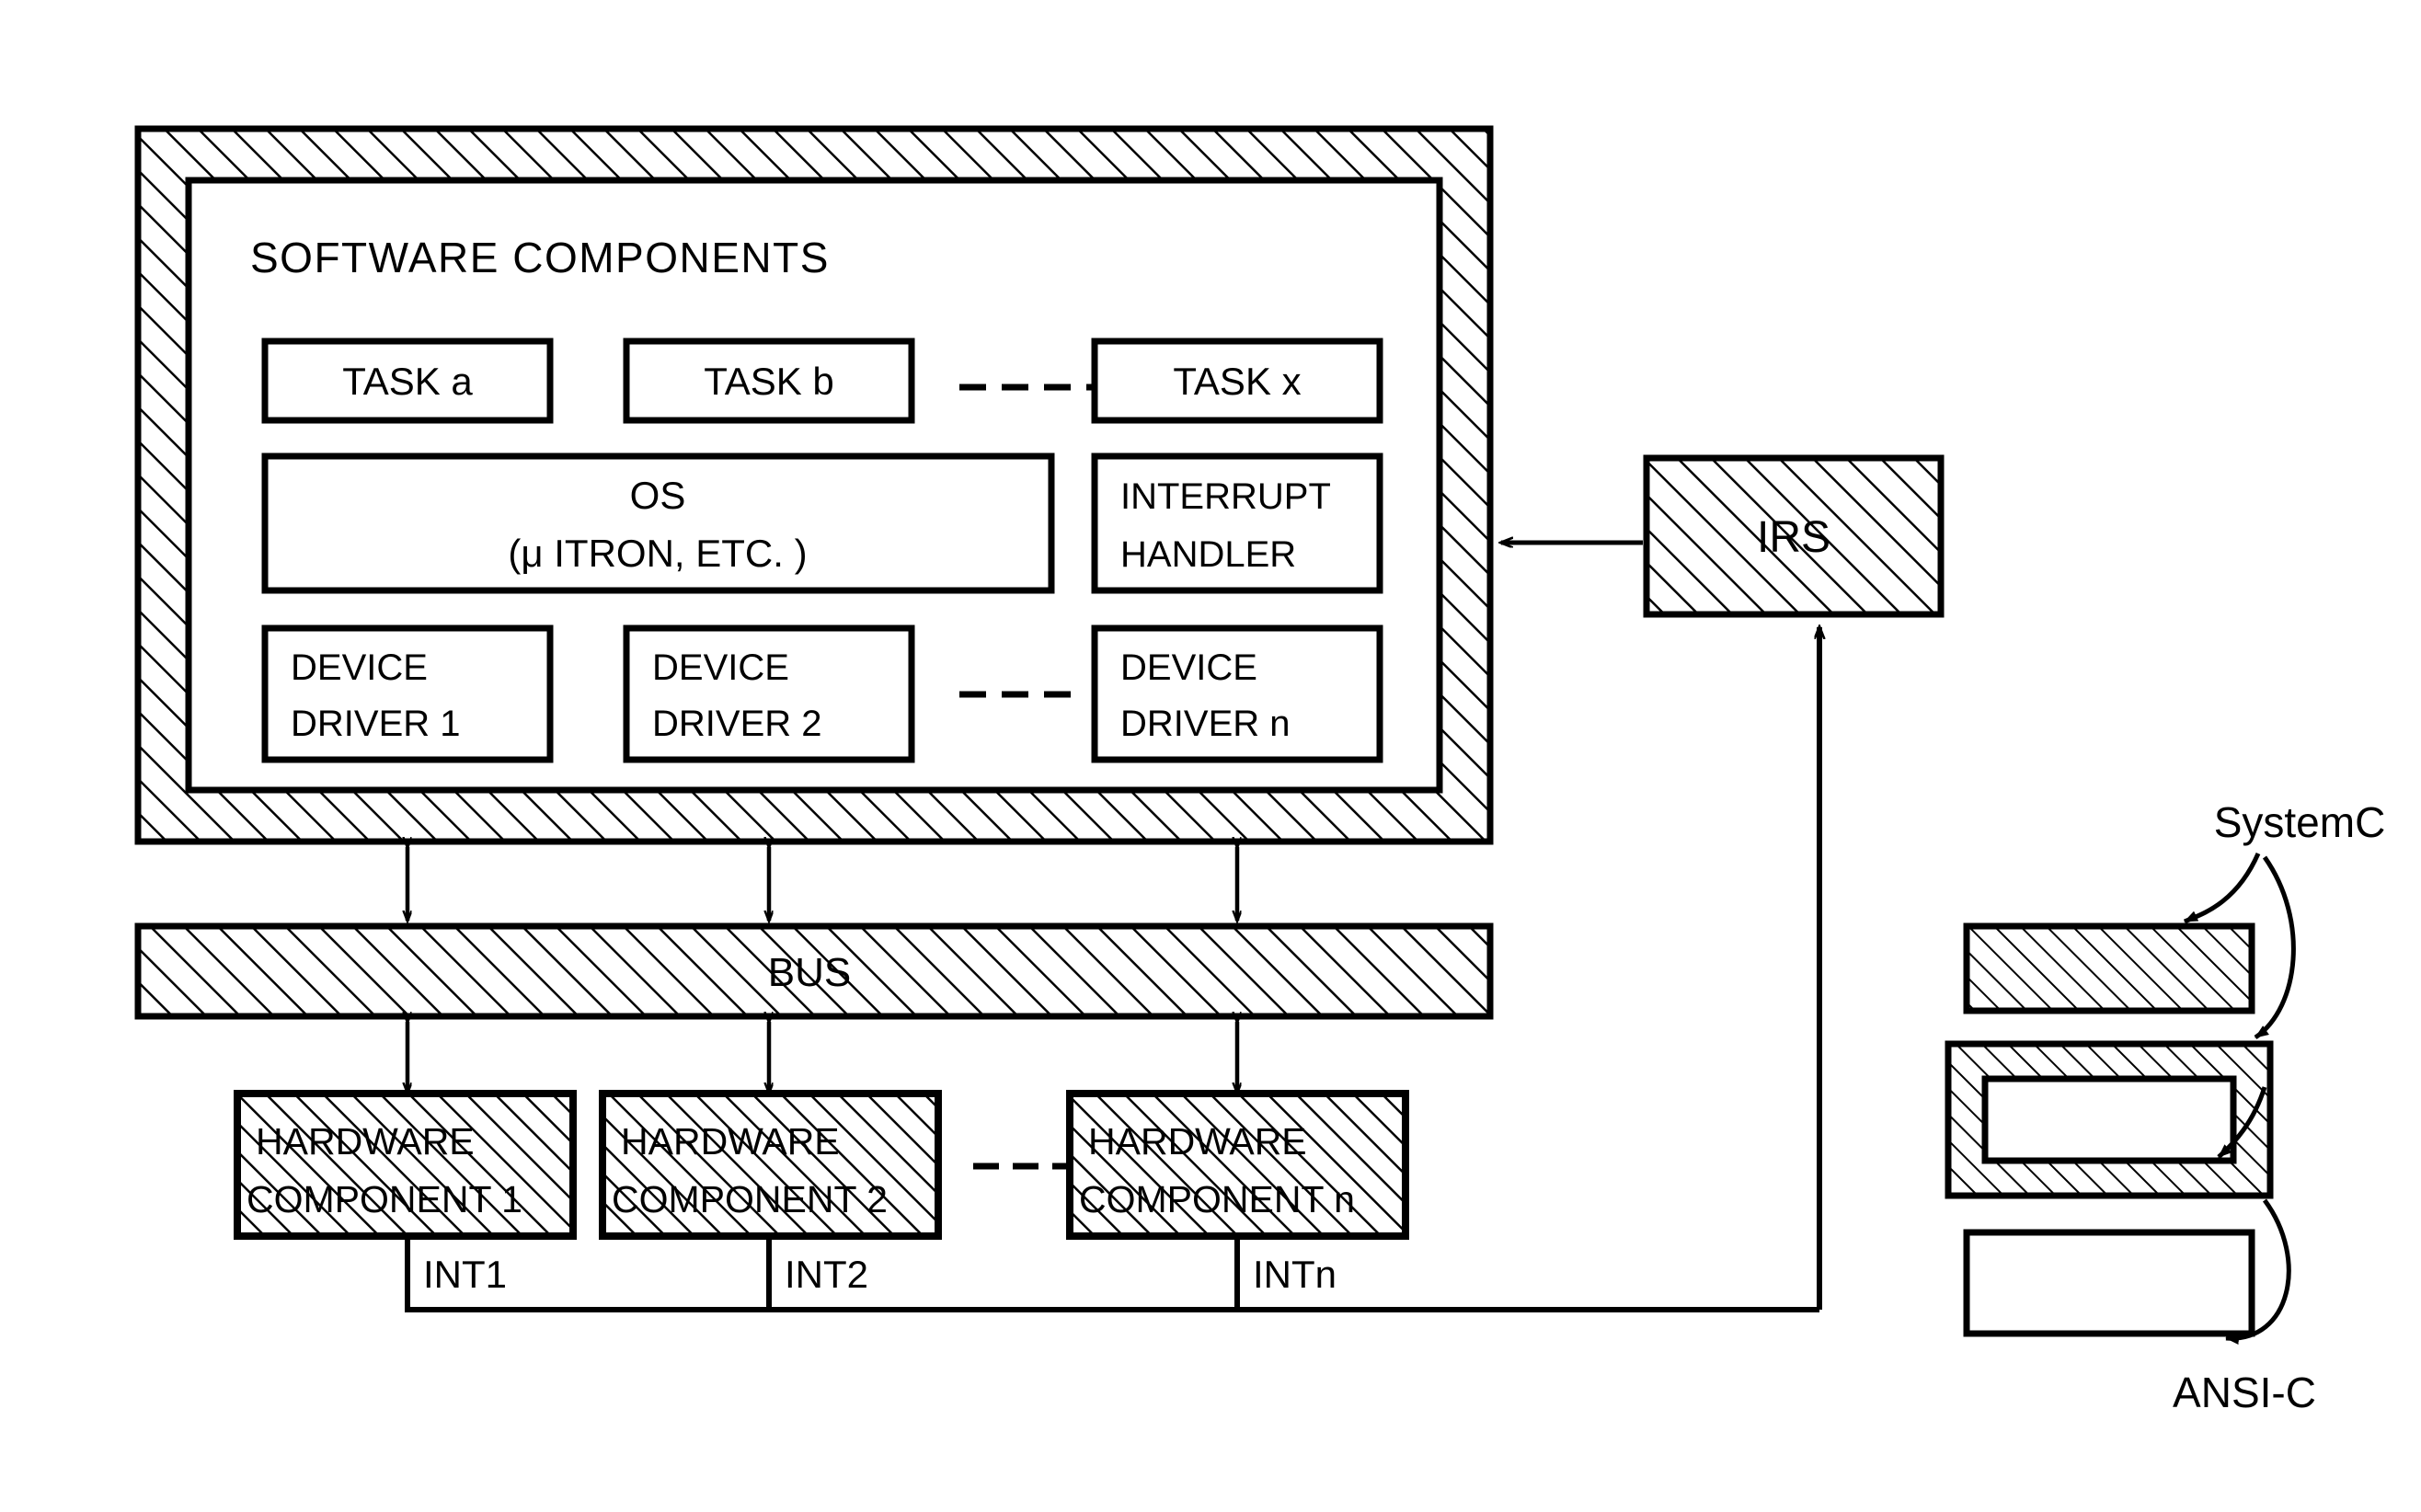  I want to click on interrupt-handler-line2: HANDLER, so click(1208, 554).